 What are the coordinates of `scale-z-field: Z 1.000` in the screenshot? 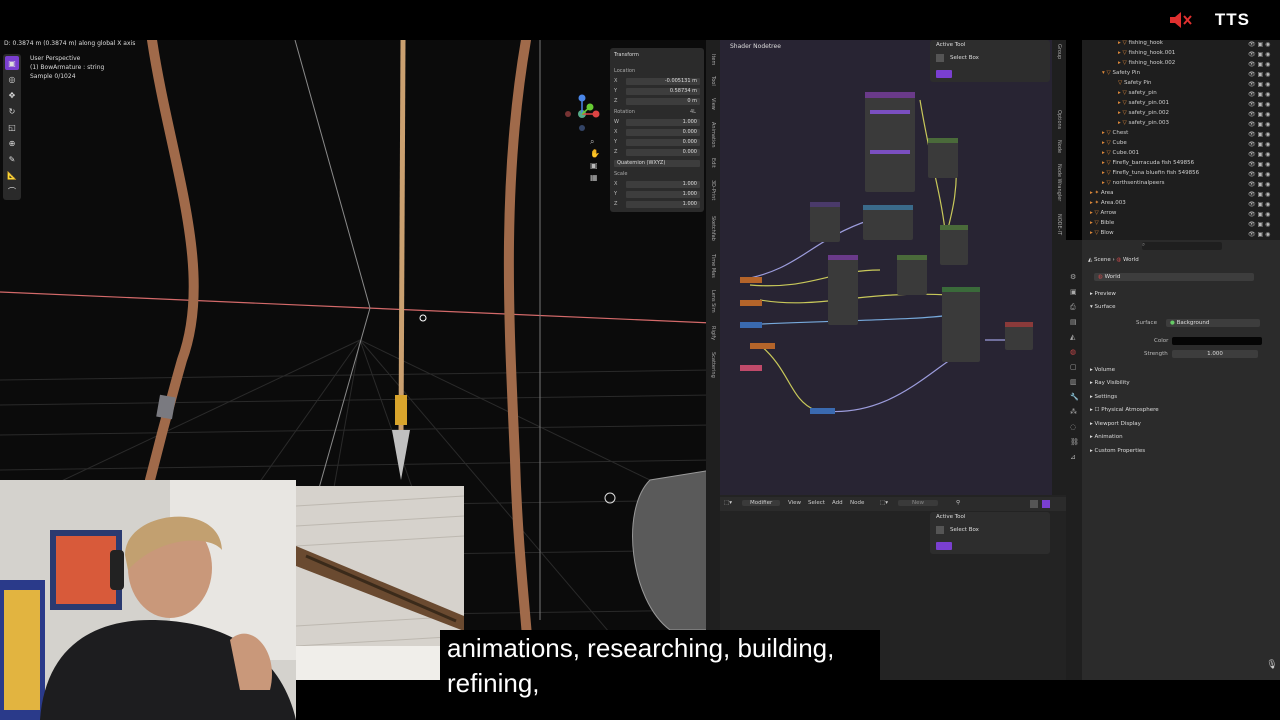 It's located at (657, 204).